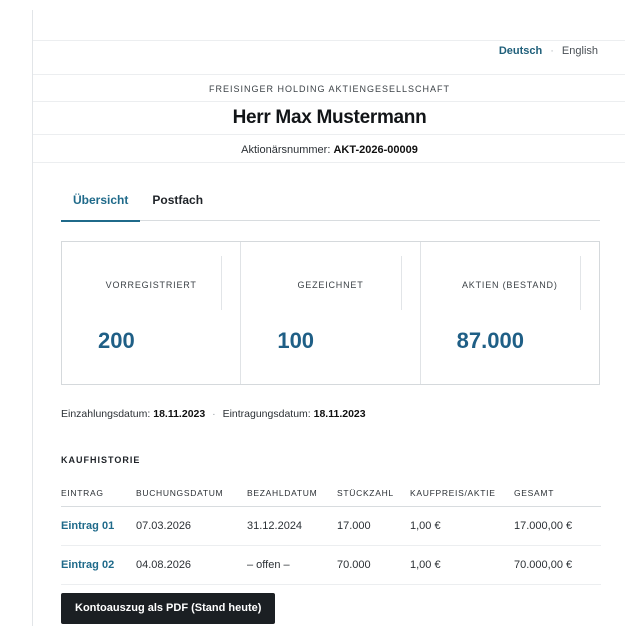 The height and width of the screenshot is (626, 625). I want to click on column-header: EINTRAG, so click(98, 493).